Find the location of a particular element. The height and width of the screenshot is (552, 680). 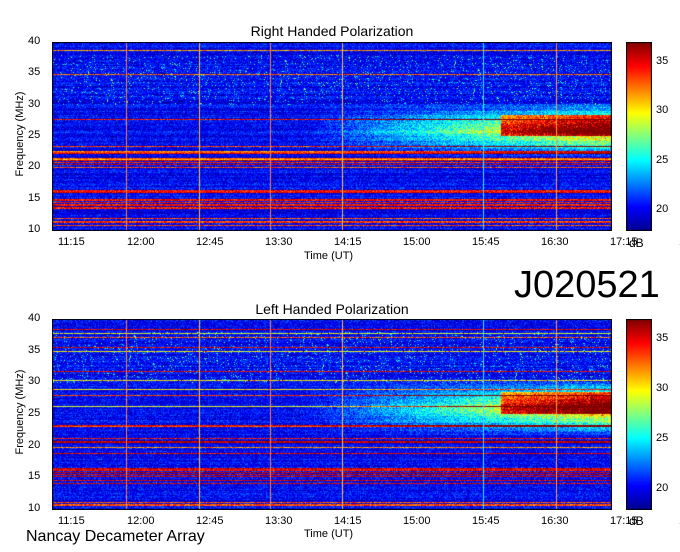

bottom-colorbar is located at coordinates (639, 414).